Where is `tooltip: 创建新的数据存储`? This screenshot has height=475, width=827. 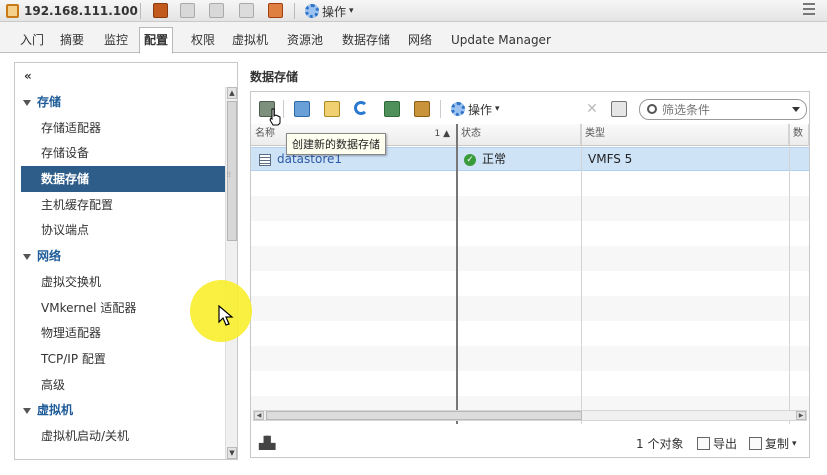 tooltip: 创建新的数据存储 is located at coordinates (336, 144).